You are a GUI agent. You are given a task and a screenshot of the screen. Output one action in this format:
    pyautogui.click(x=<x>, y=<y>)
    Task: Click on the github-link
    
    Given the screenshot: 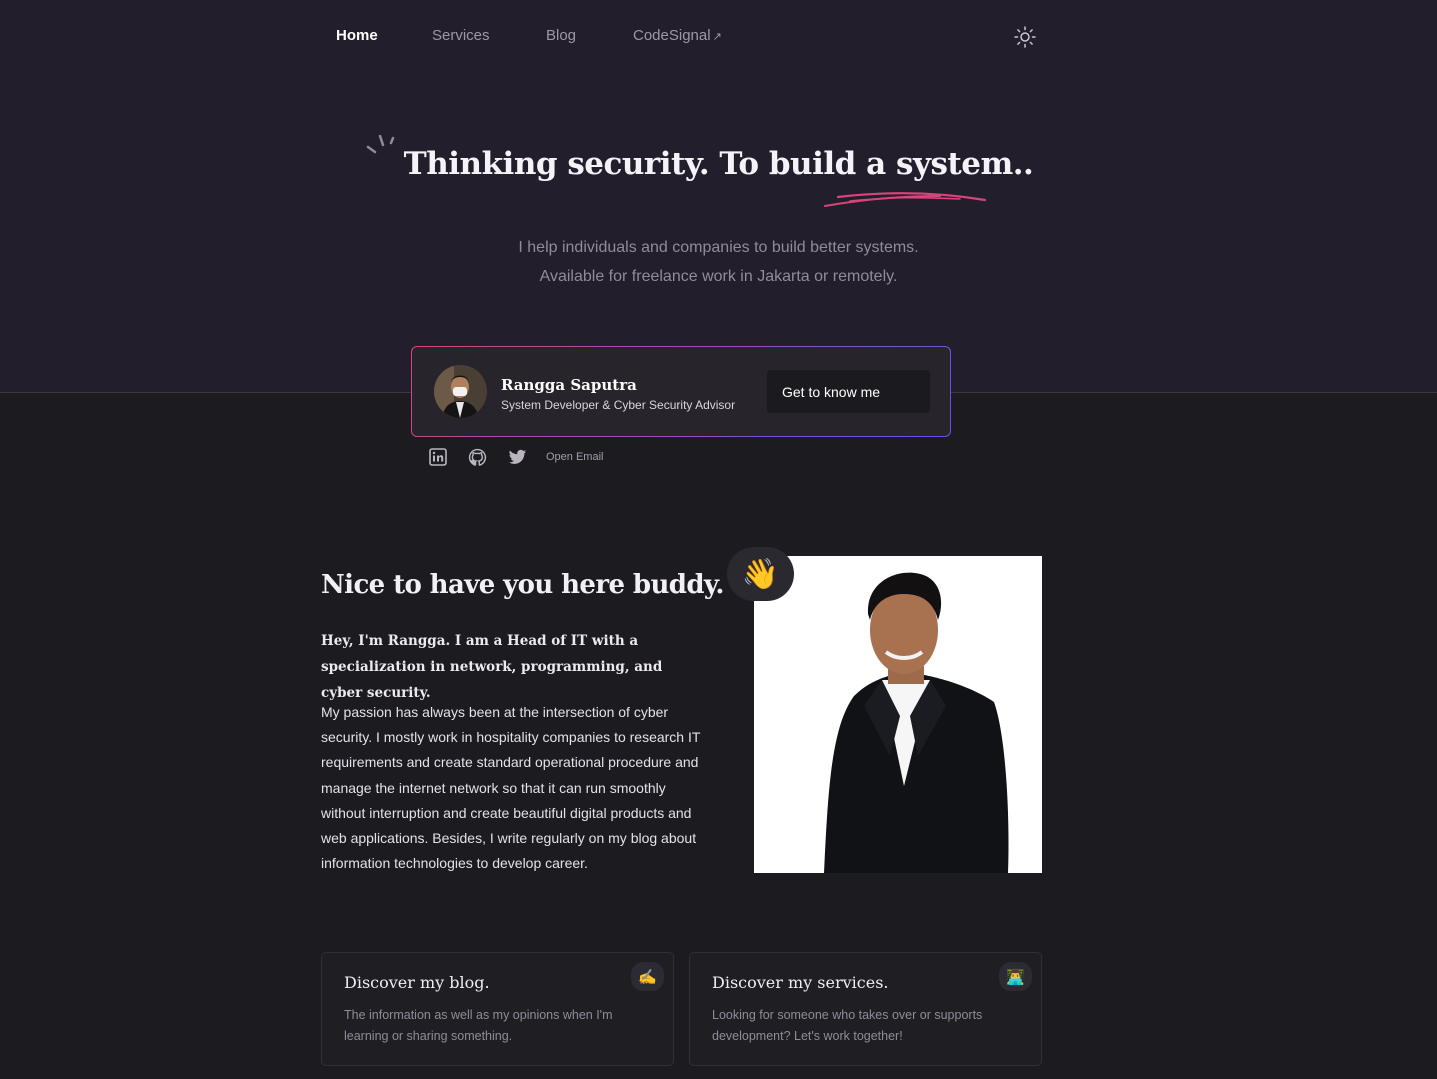 What is the action you would take?
    pyautogui.click(x=478, y=458)
    